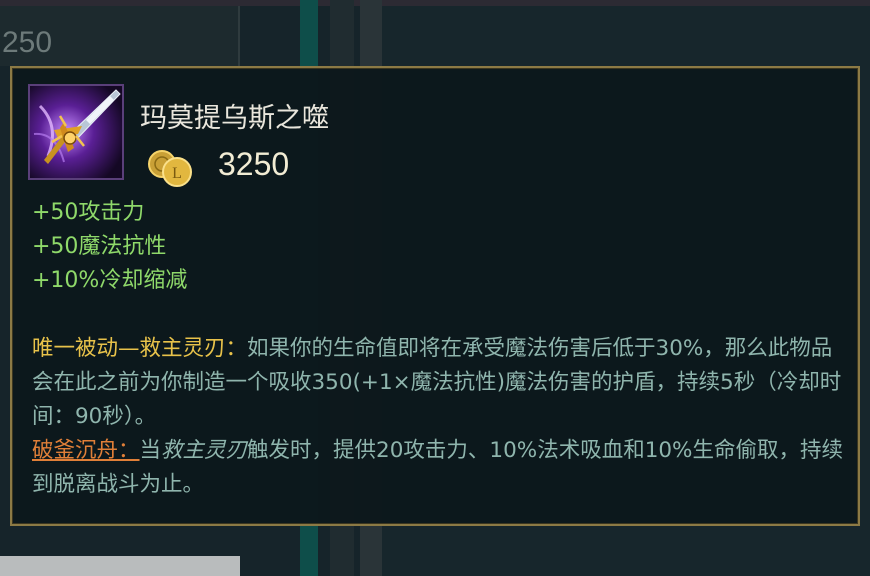  I want to click on passive-text: 当, so click(150, 450).